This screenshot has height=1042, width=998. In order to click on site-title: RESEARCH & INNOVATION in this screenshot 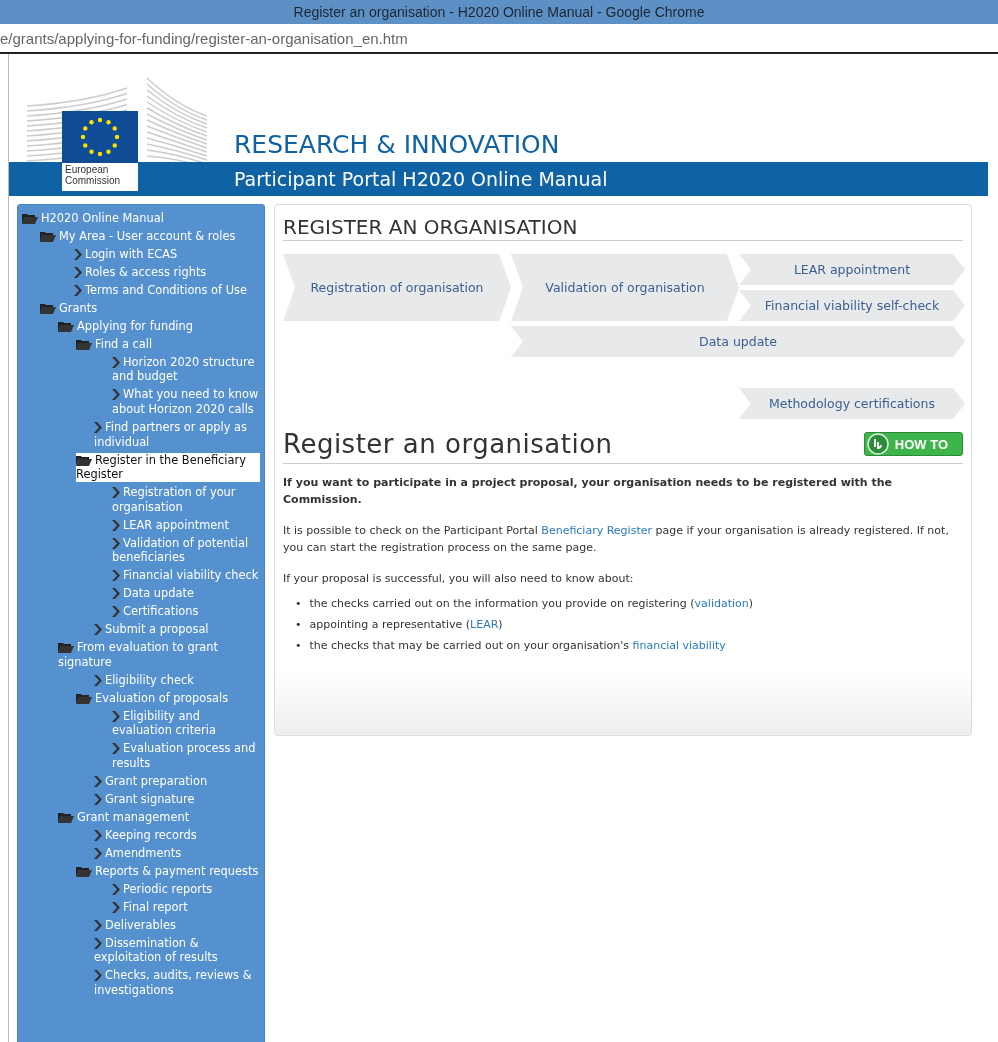, I will do `click(397, 144)`.